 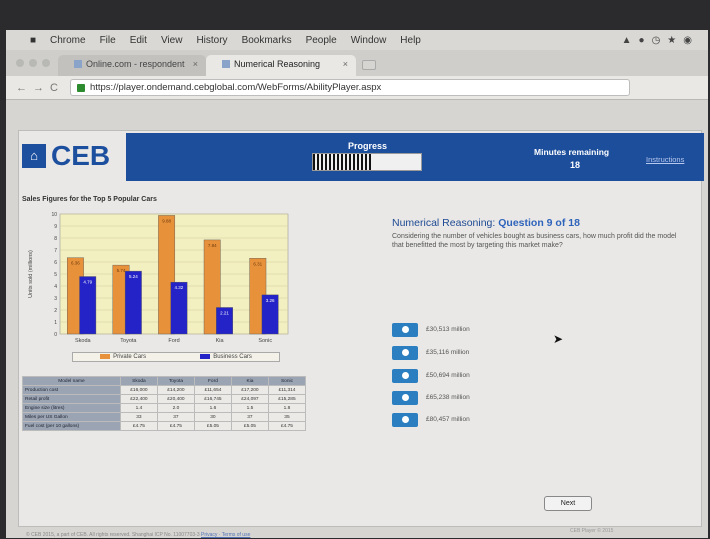 What do you see at coordinates (133, 302) in the screenshot?
I see `bar-business` at bounding box center [133, 302].